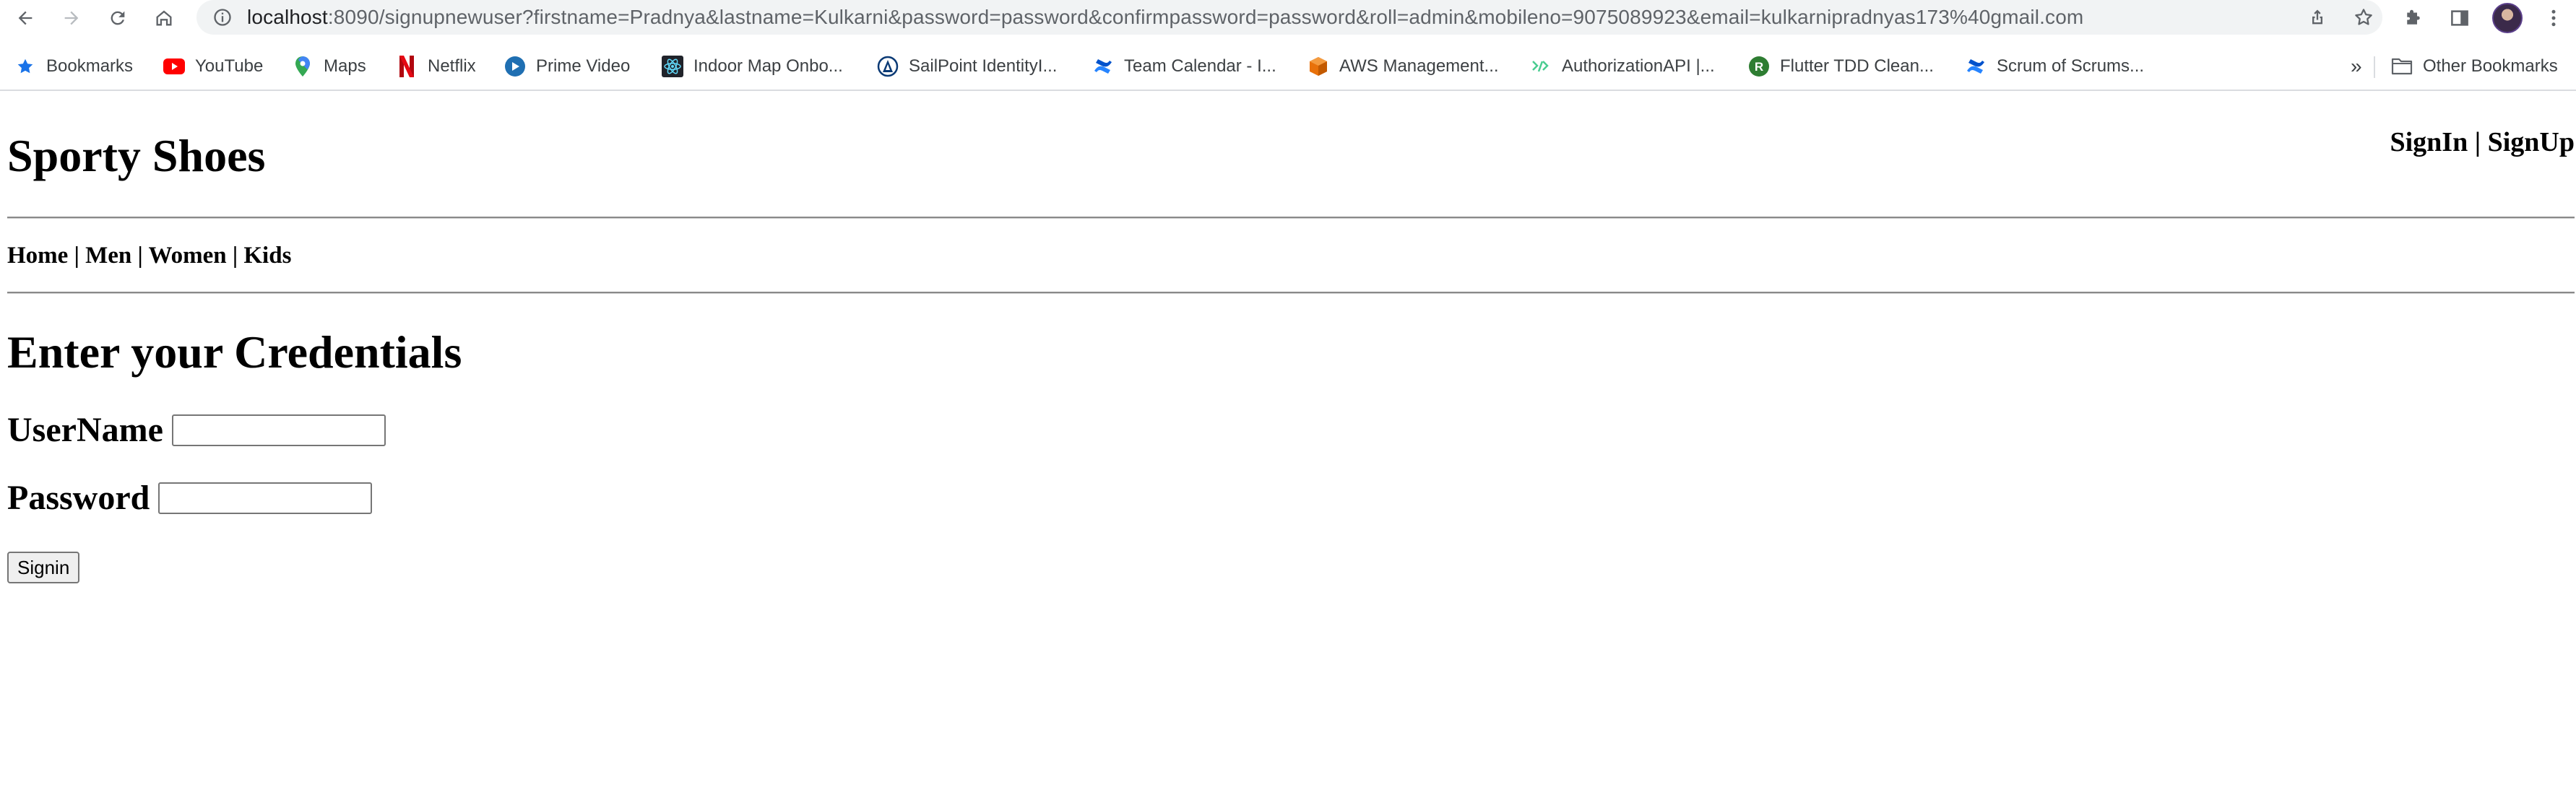 This screenshot has width=2576, height=787. Describe the element at coordinates (44, 567) in the screenshot. I see `signin-button: Signin` at that location.